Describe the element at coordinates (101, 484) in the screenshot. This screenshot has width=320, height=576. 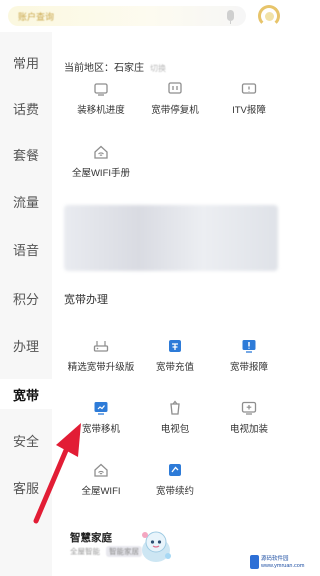
I see `tile-home-wifi: 全屋WIFI` at that location.